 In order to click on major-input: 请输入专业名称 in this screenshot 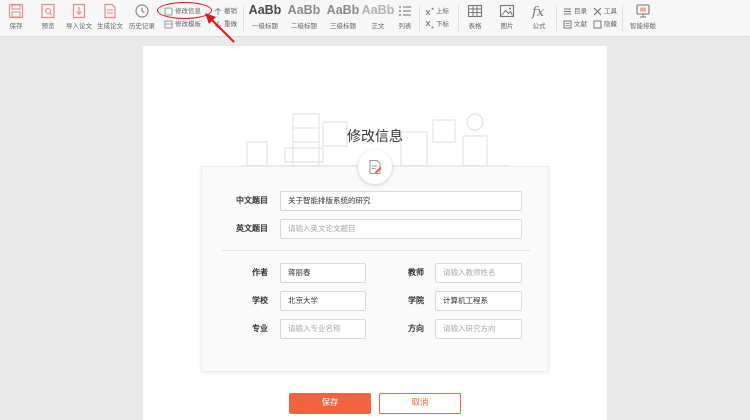, I will do `click(323, 329)`.